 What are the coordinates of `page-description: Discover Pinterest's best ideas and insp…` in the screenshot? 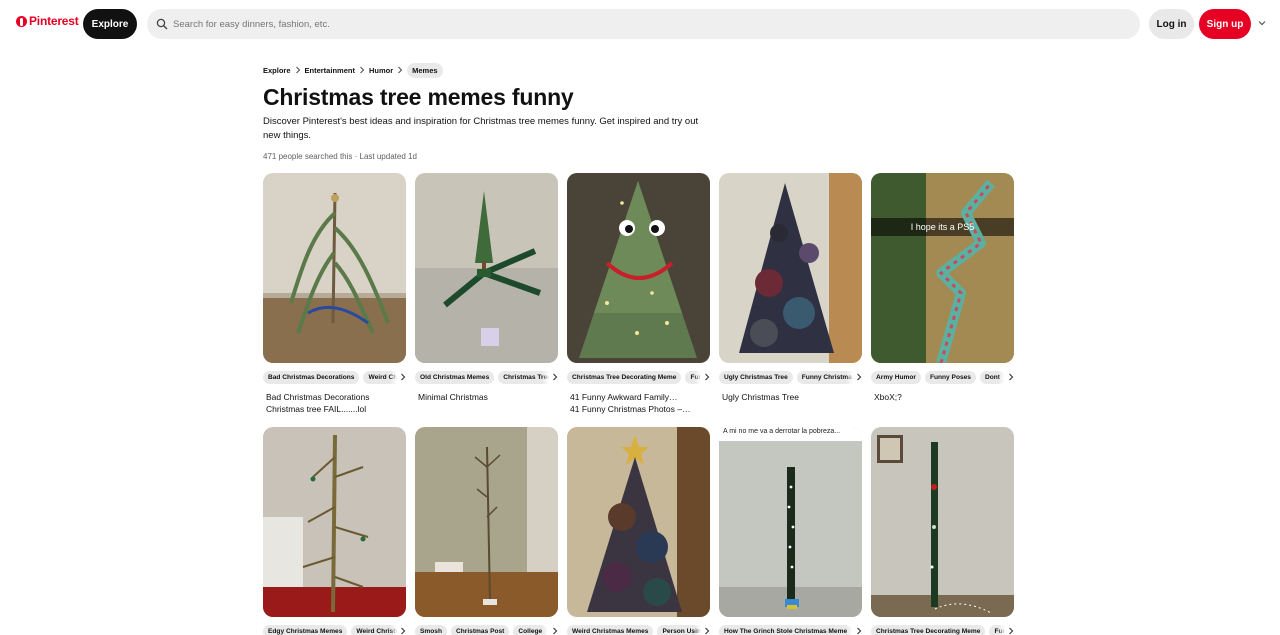 It's located at (481, 128).